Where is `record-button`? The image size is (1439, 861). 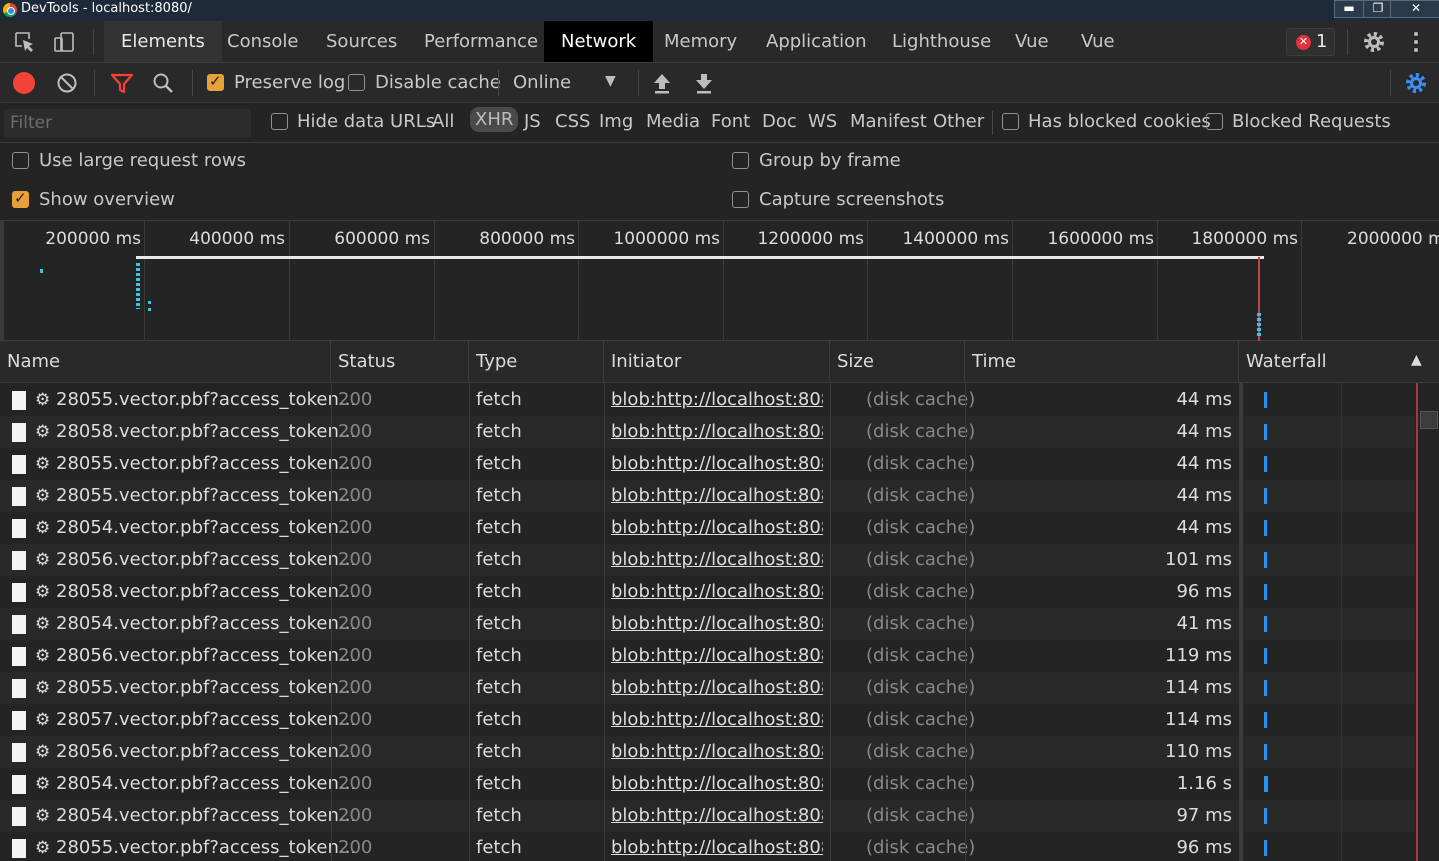
record-button is located at coordinates (24, 83).